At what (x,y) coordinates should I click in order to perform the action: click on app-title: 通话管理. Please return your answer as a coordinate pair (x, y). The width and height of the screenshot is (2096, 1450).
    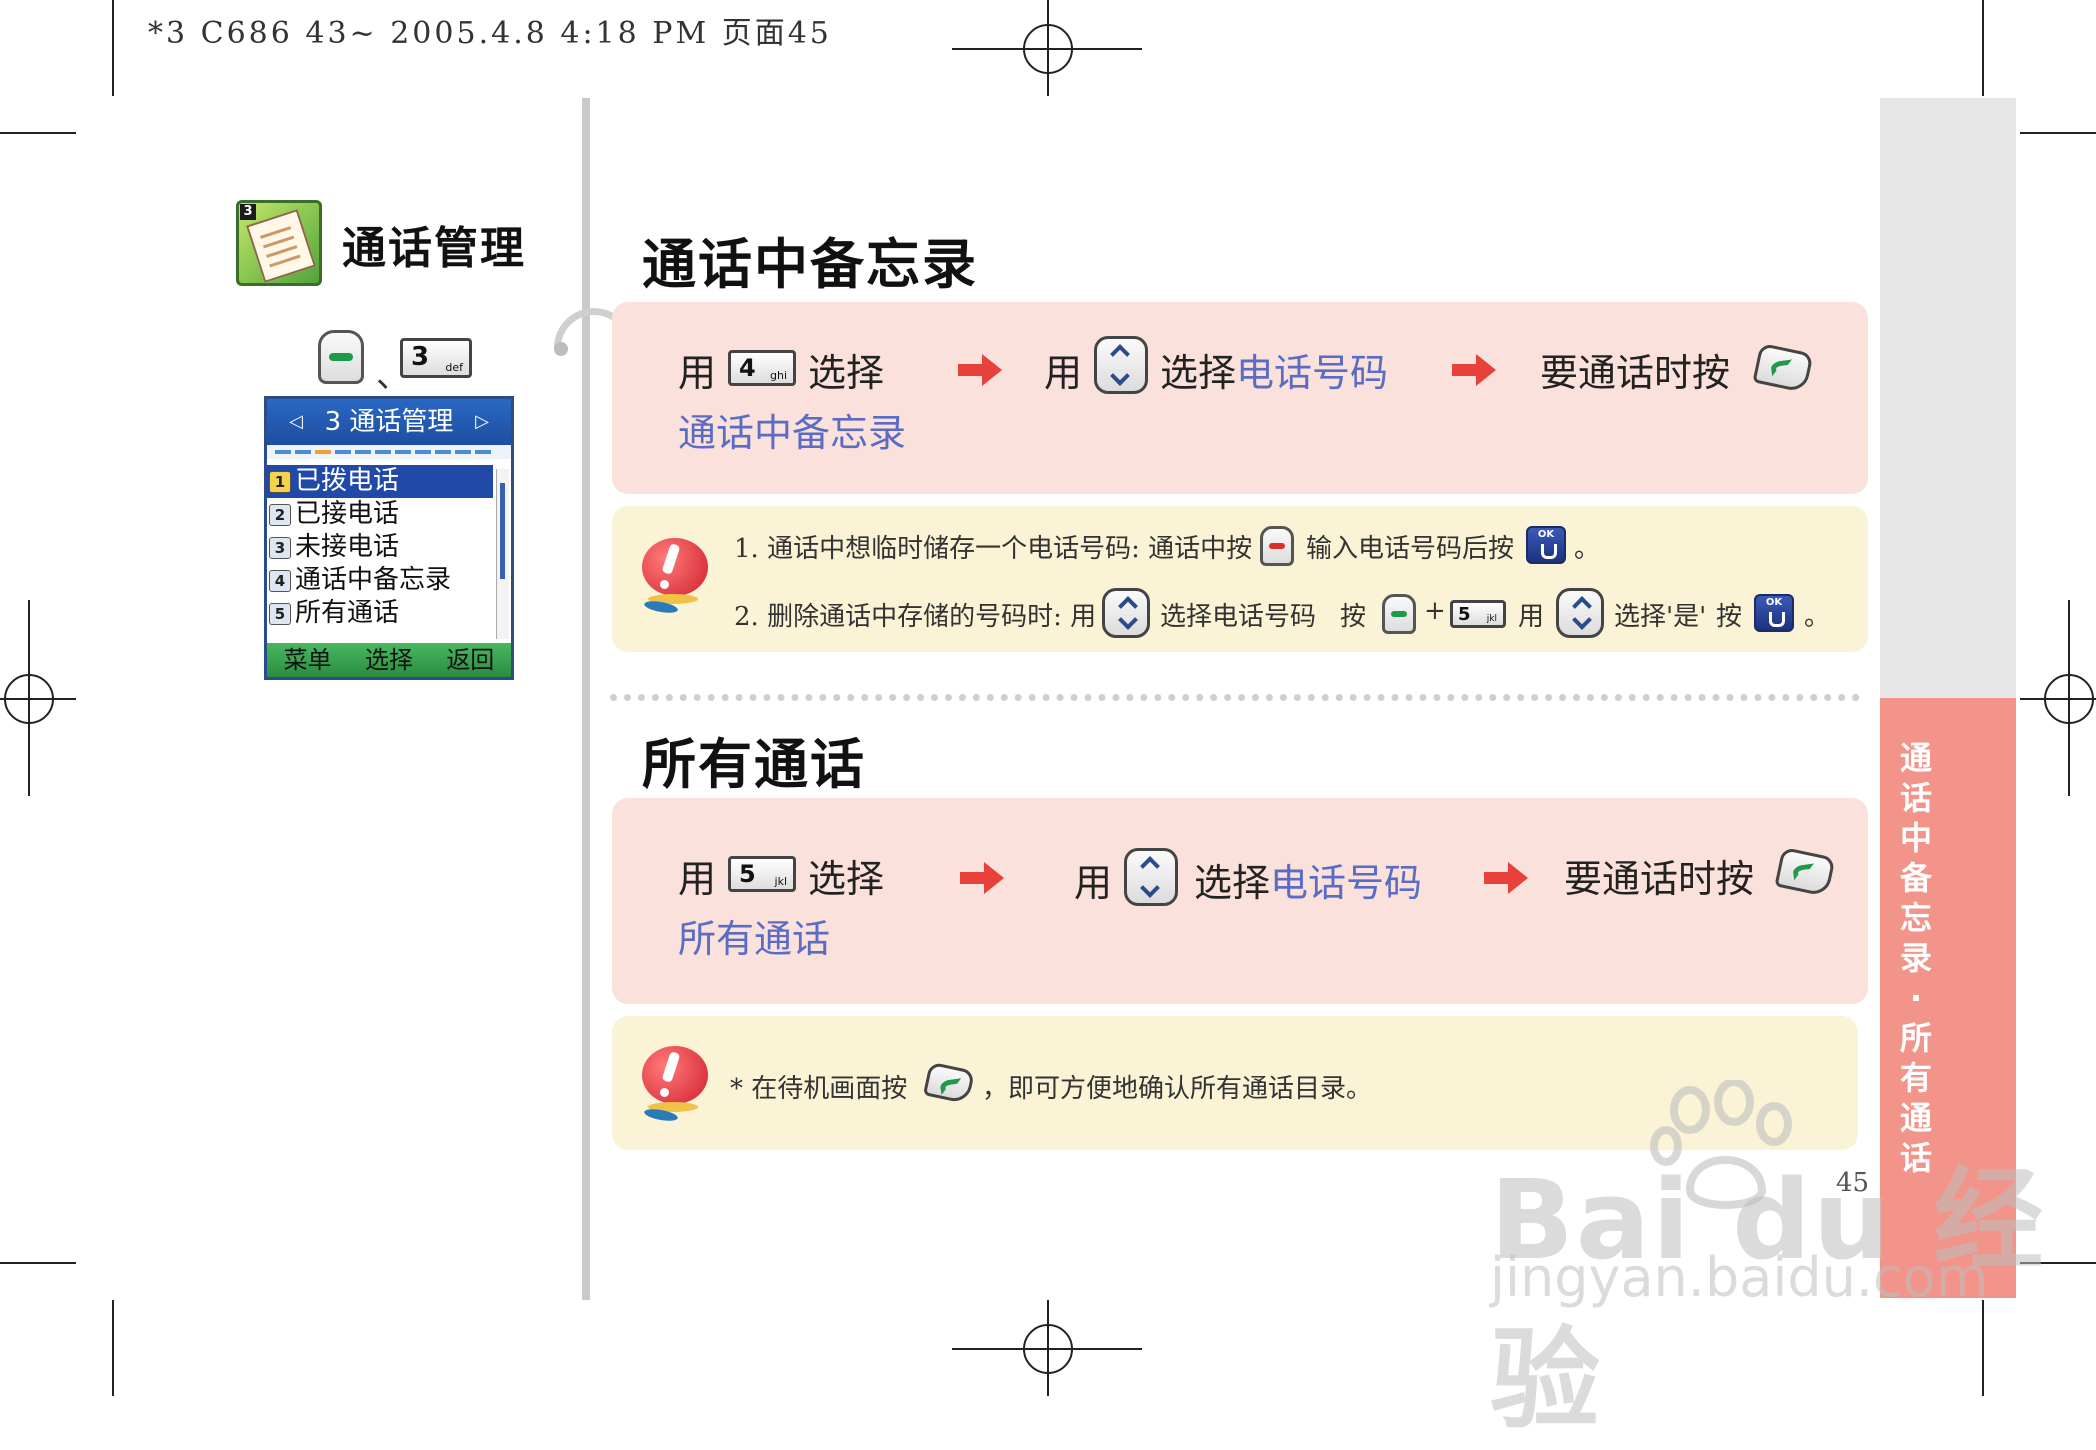
    Looking at the image, I should click on (434, 248).